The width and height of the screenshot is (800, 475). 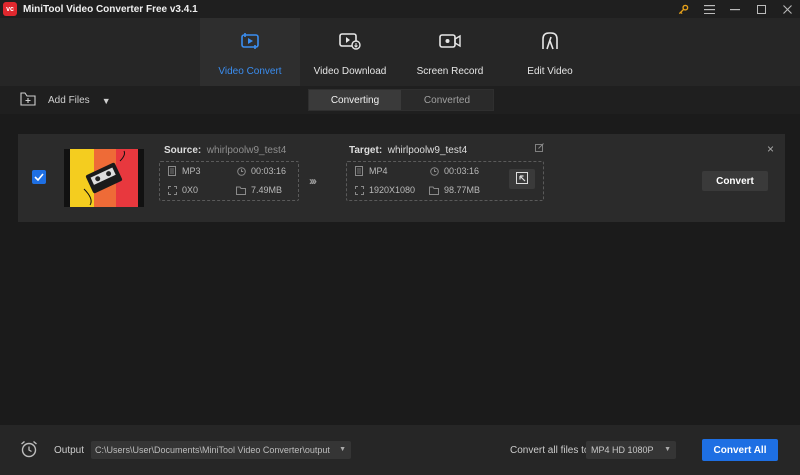 I want to click on add-files-button: Add Files ▼, so click(x=65, y=100).